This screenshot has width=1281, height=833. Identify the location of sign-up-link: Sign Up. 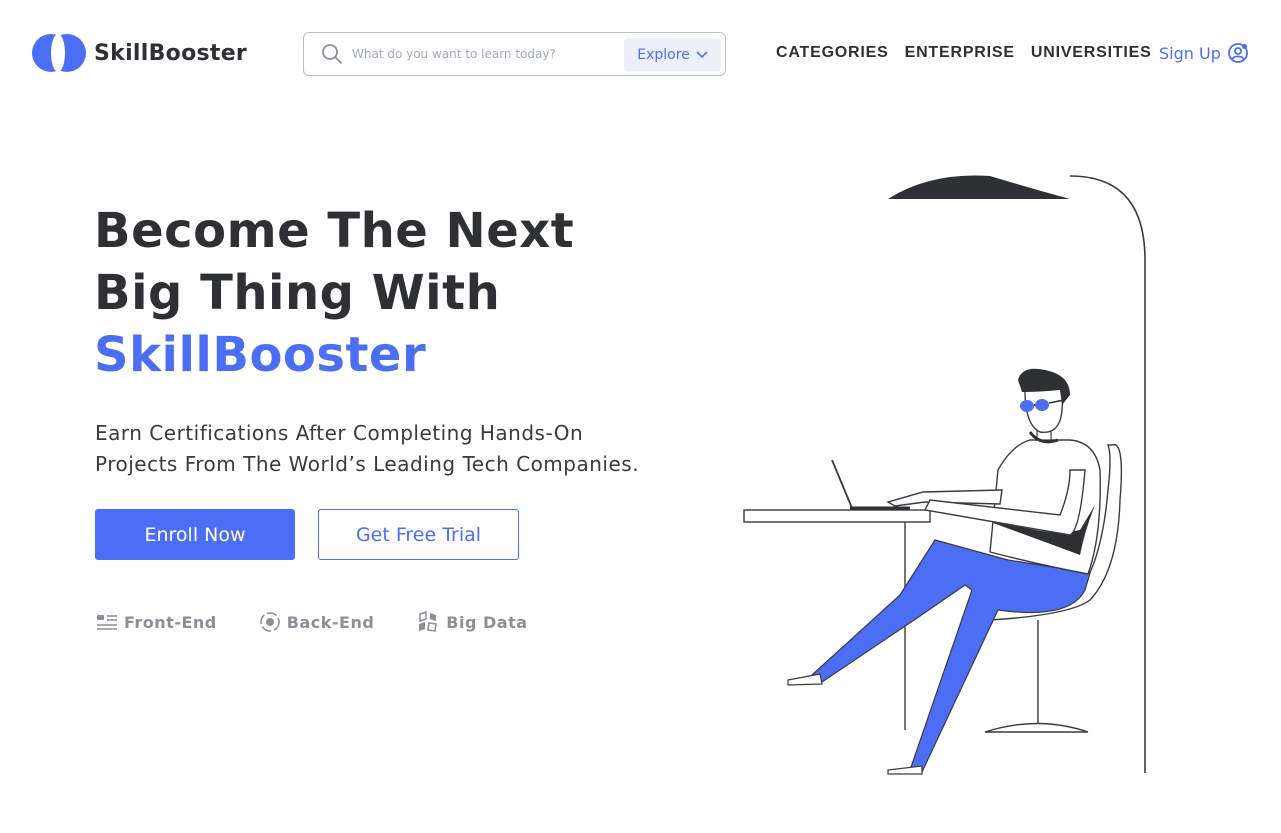
(1204, 53).